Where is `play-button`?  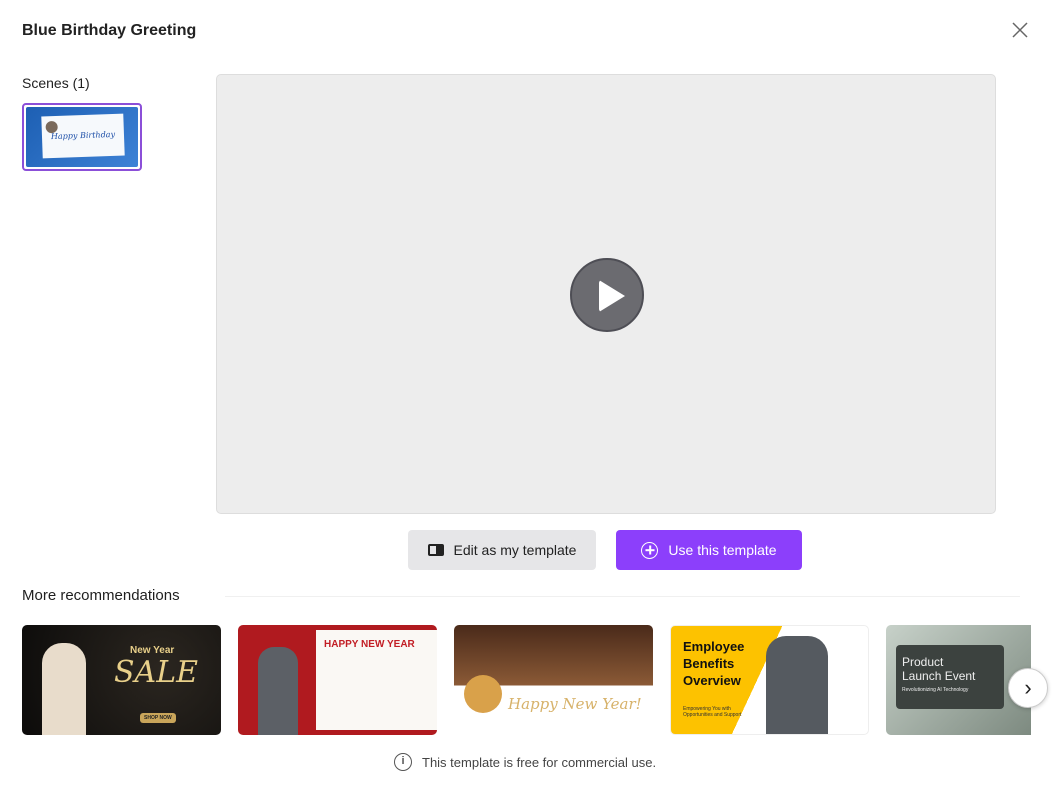 play-button is located at coordinates (607, 295).